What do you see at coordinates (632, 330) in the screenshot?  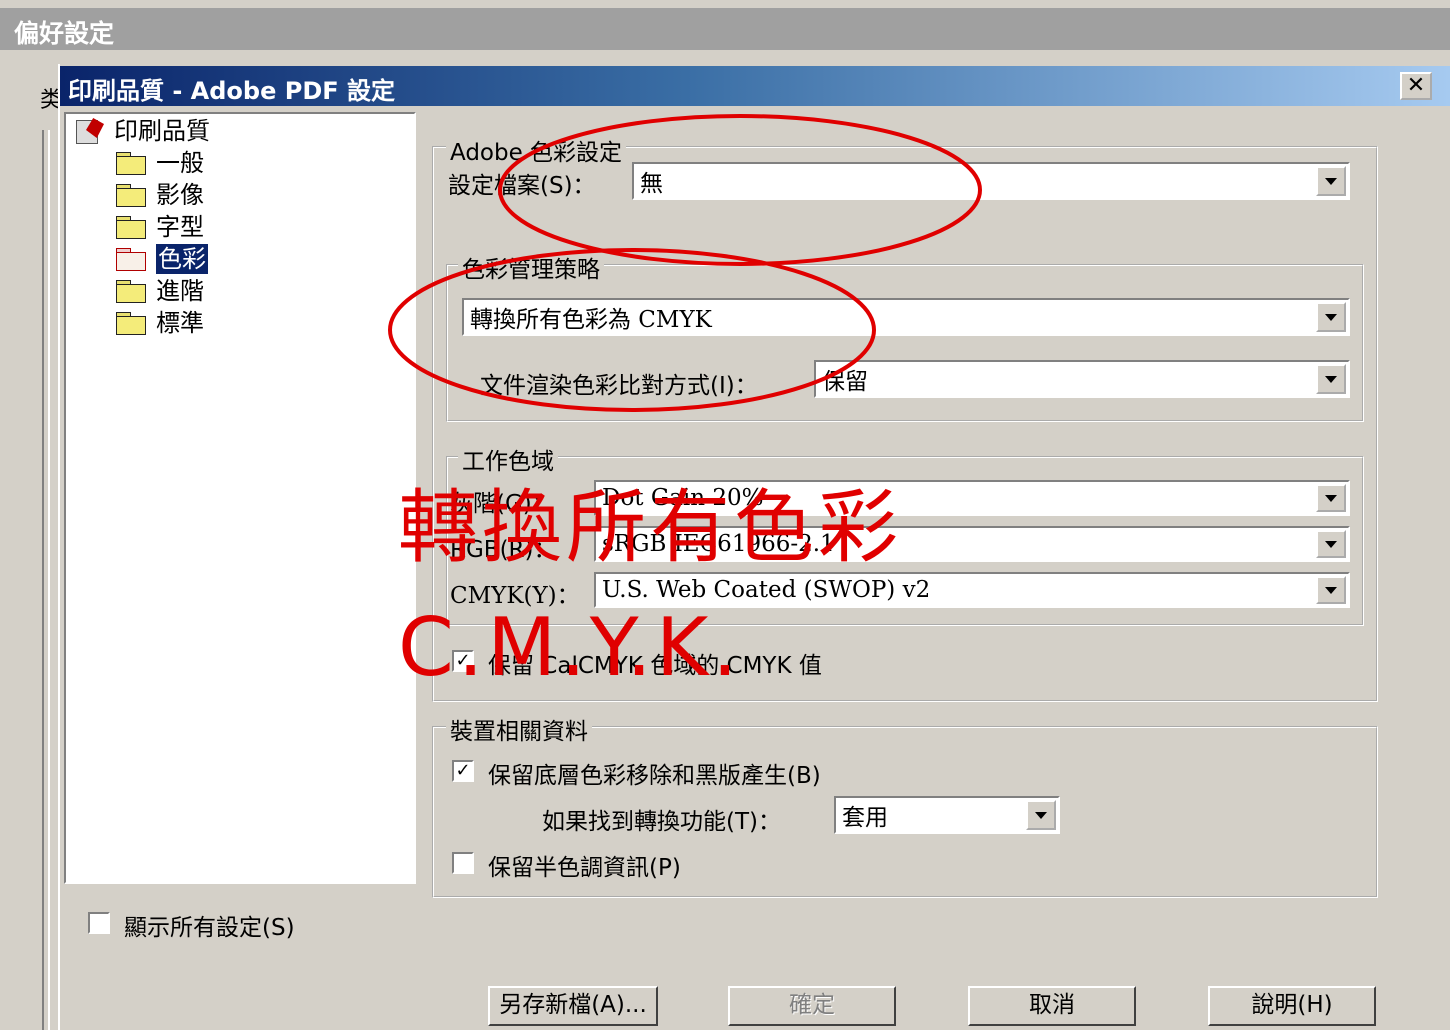 I see `annotation-ellipse-color-policy` at bounding box center [632, 330].